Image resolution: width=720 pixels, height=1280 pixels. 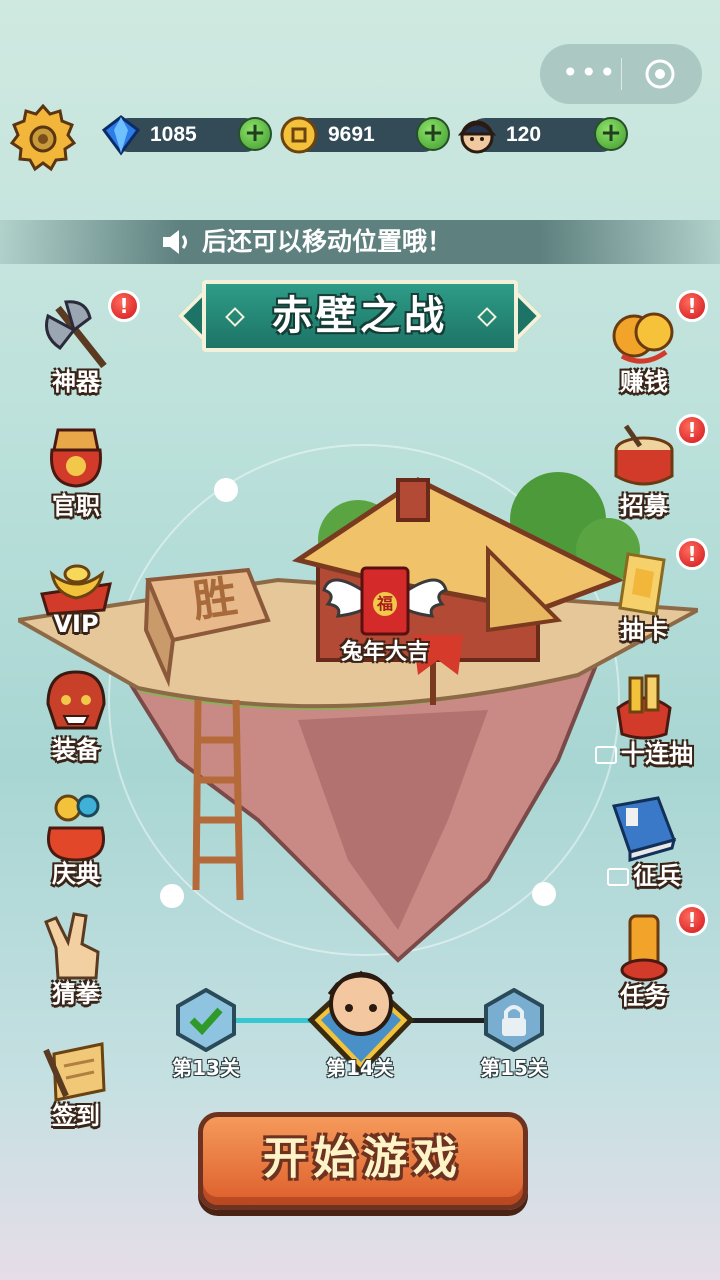 I want to click on close-target-icon, so click(x=660, y=74).